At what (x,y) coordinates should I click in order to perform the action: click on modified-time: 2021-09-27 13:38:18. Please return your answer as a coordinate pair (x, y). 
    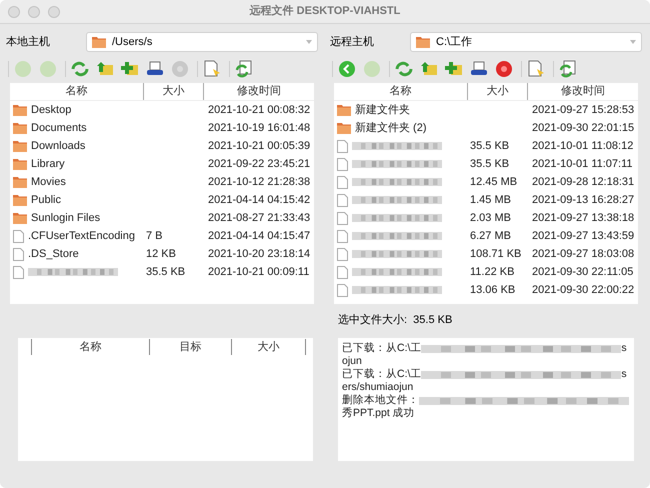
    Looking at the image, I should click on (583, 218).